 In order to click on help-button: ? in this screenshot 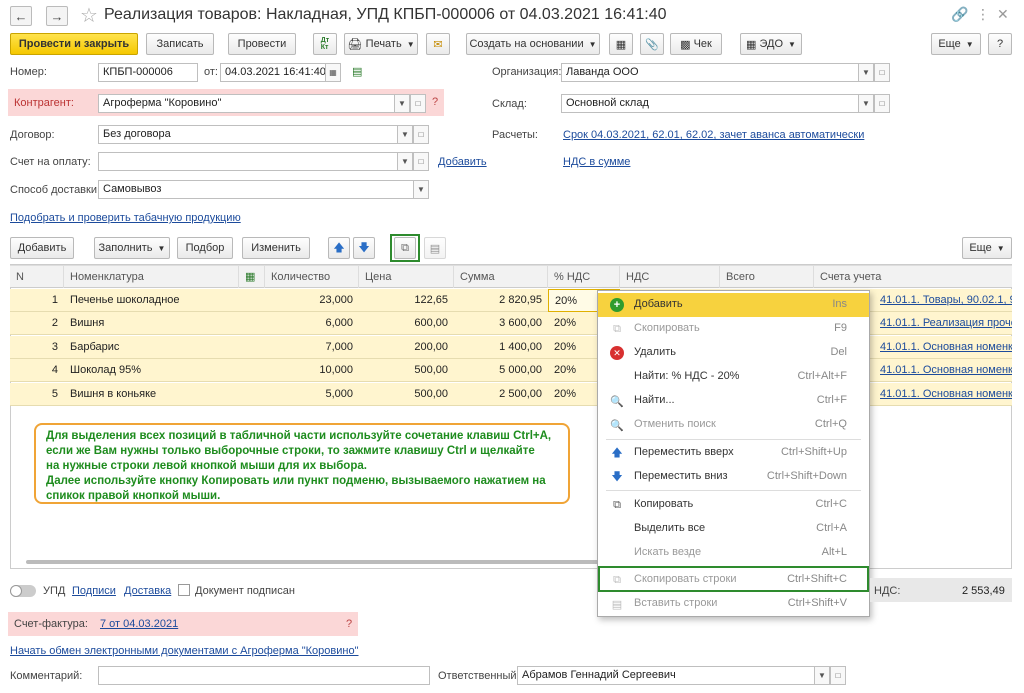, I will do `click(1000, 44)`.